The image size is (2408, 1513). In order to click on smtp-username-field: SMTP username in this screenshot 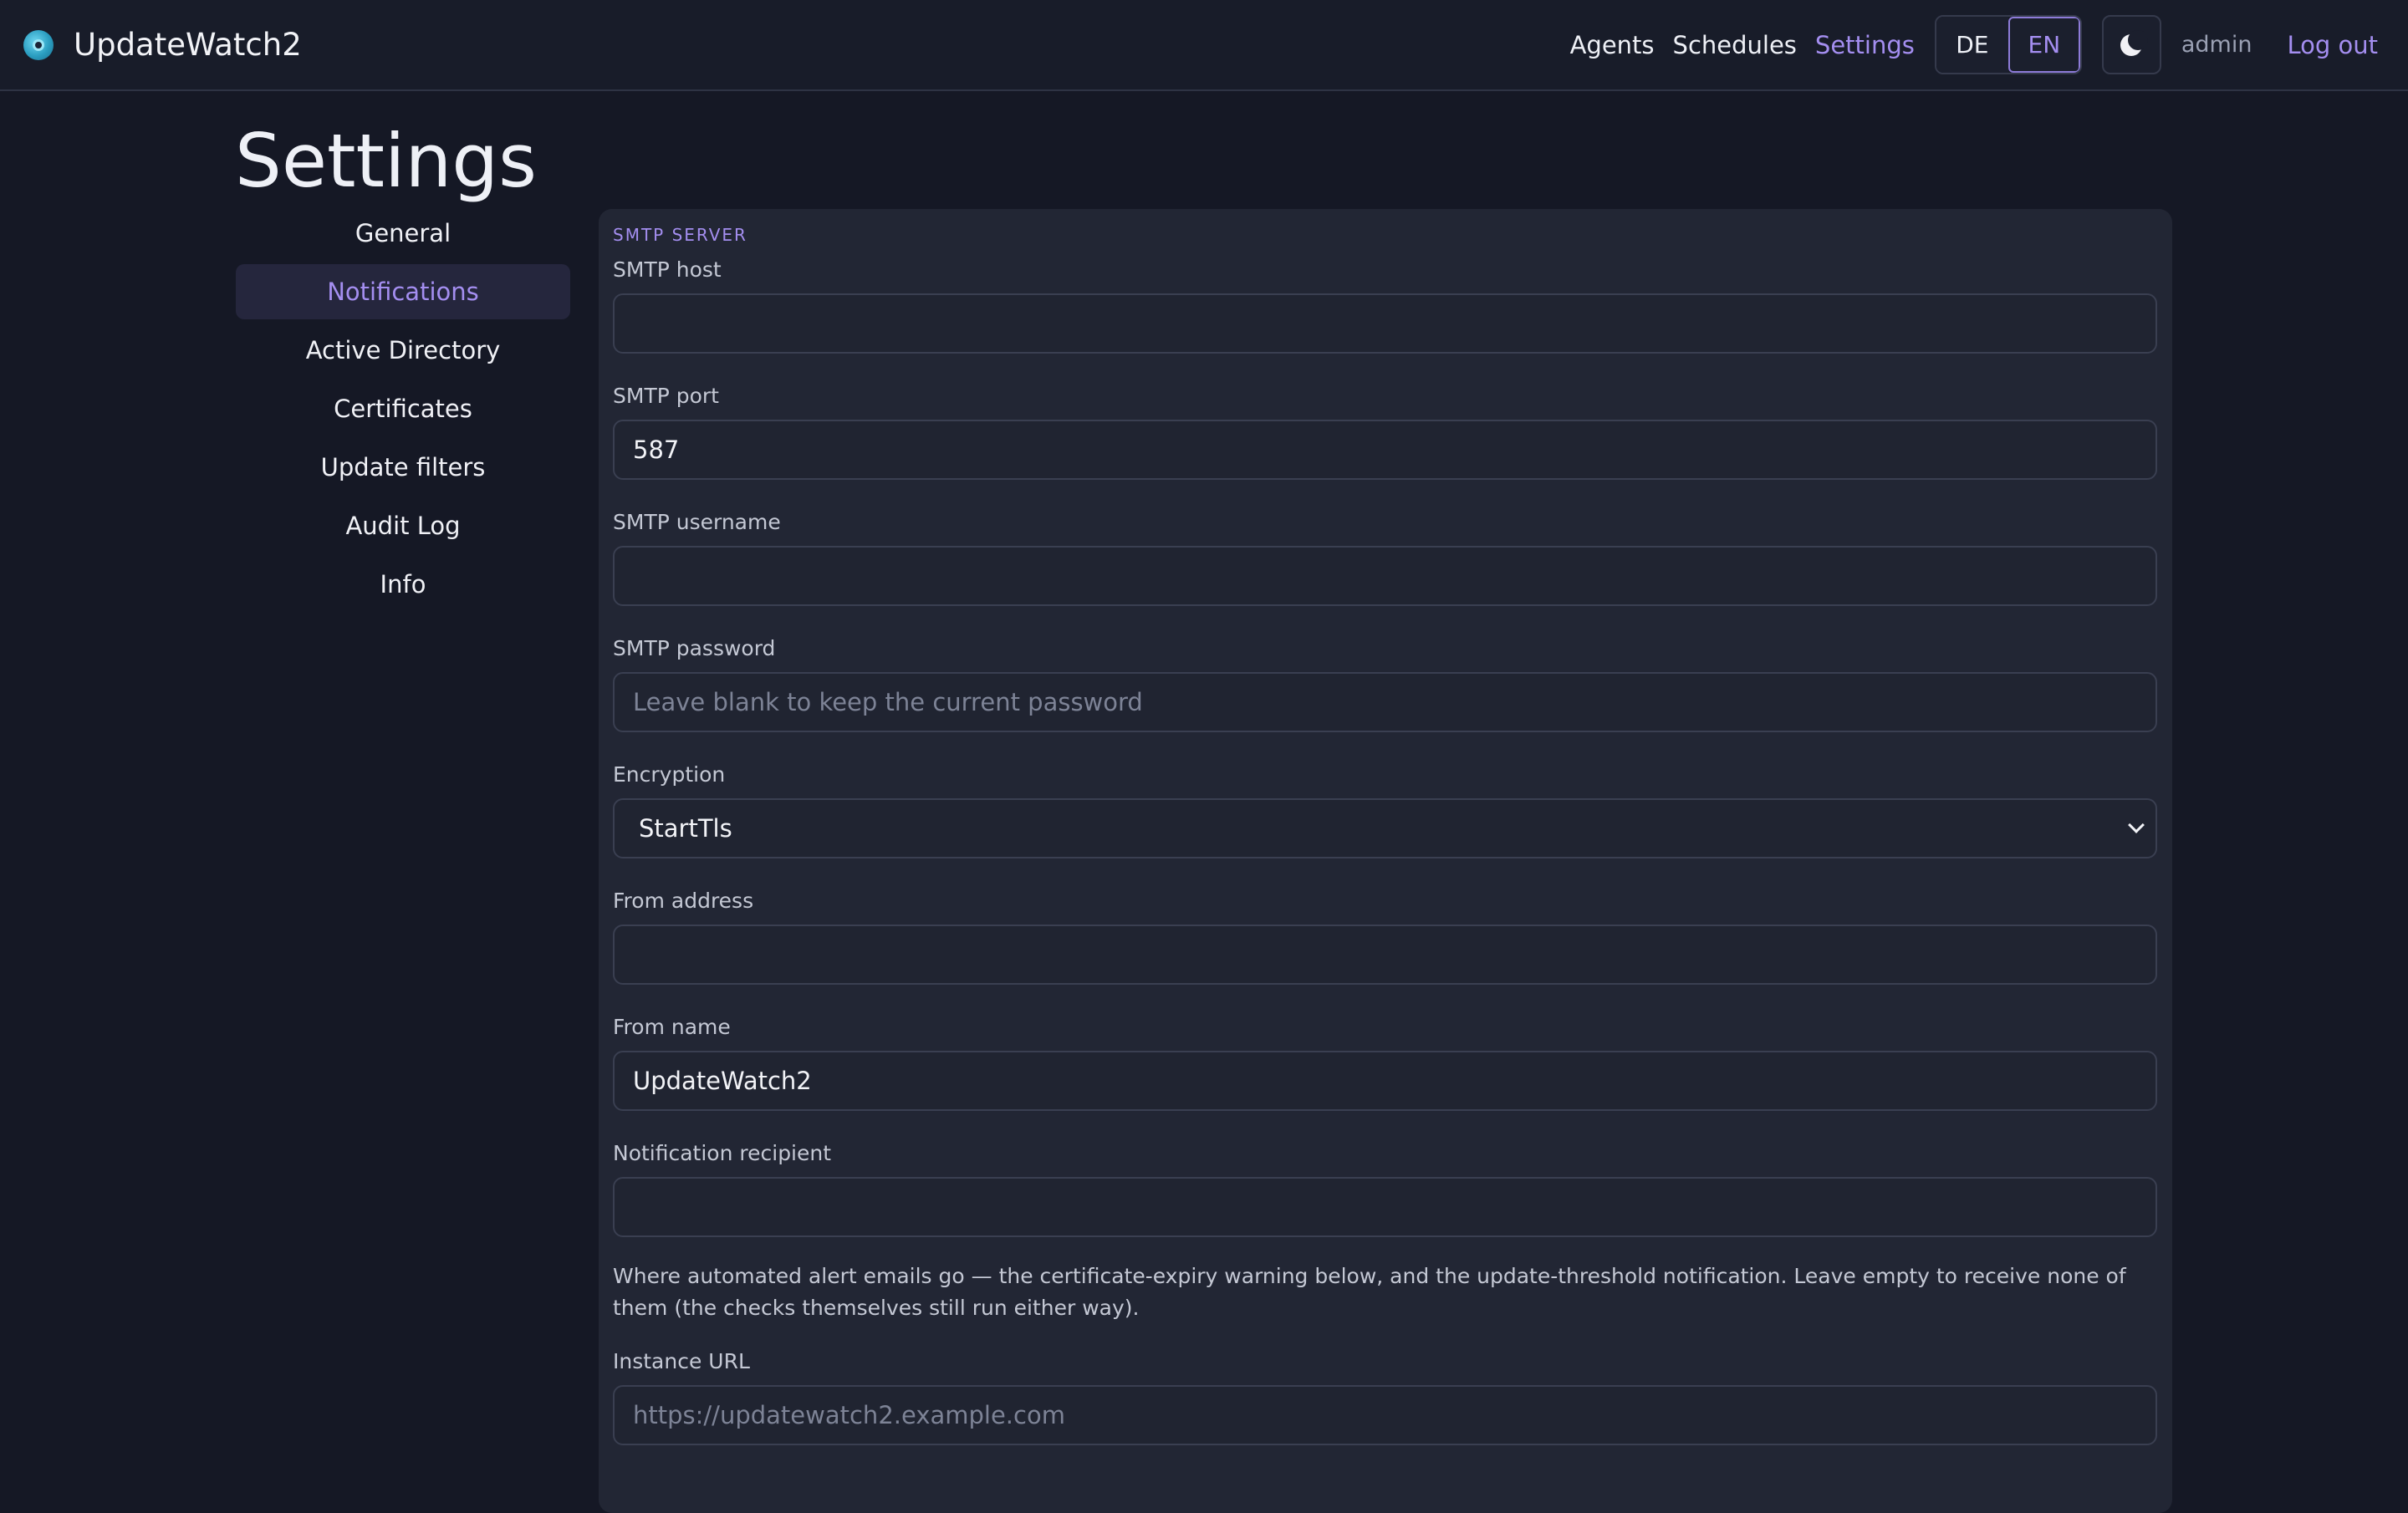, I will do `click(1385, 558)`.